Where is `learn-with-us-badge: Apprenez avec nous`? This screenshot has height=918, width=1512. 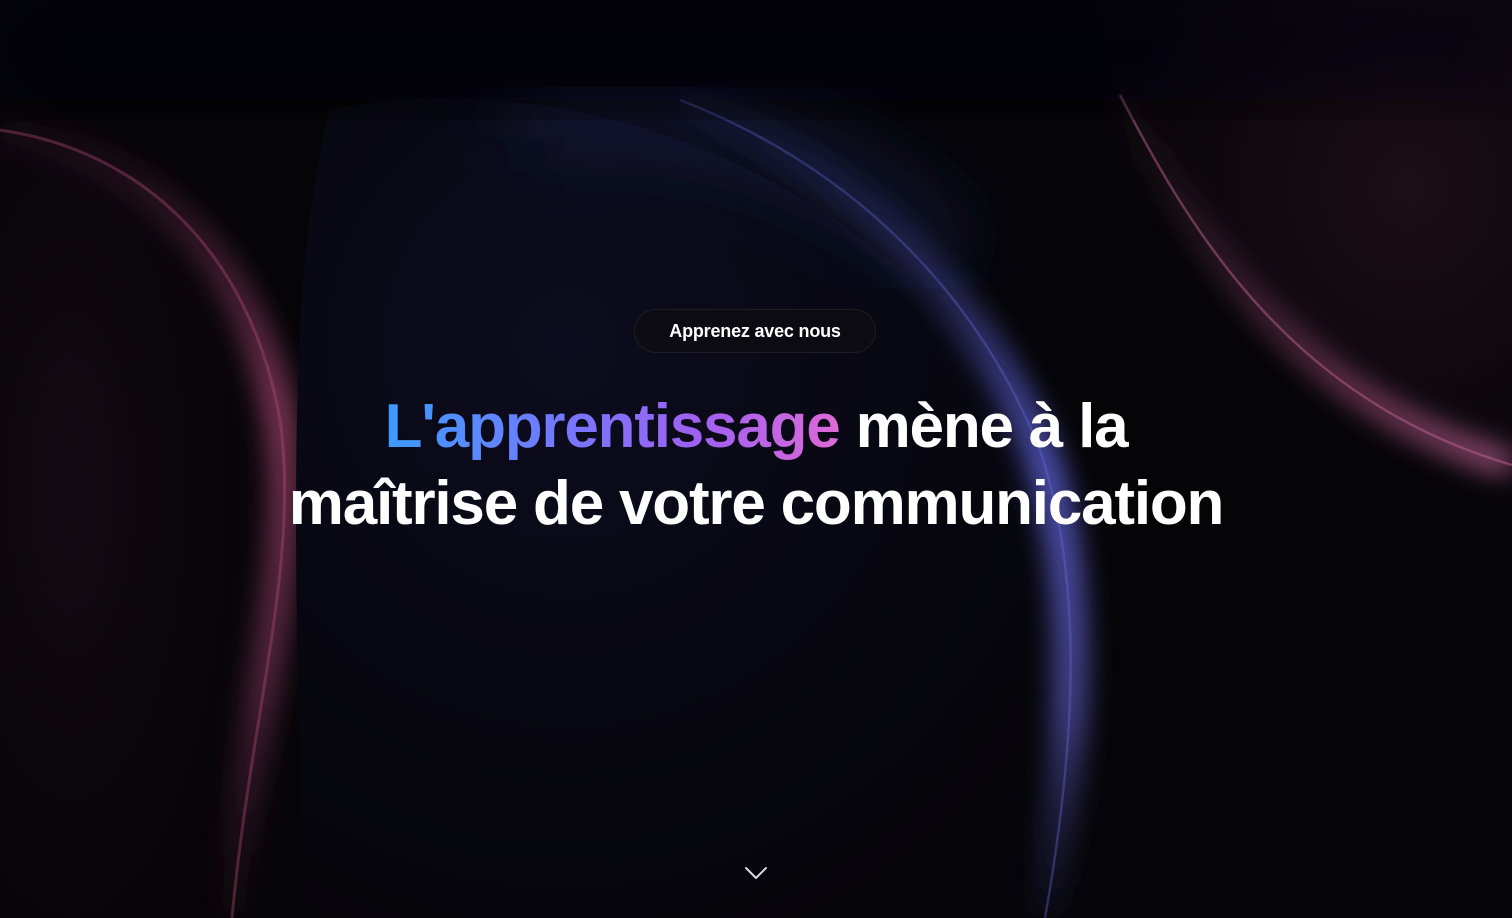
learn-with-us-badge: Apprenez avec nous is located at coordinates (755, 331).